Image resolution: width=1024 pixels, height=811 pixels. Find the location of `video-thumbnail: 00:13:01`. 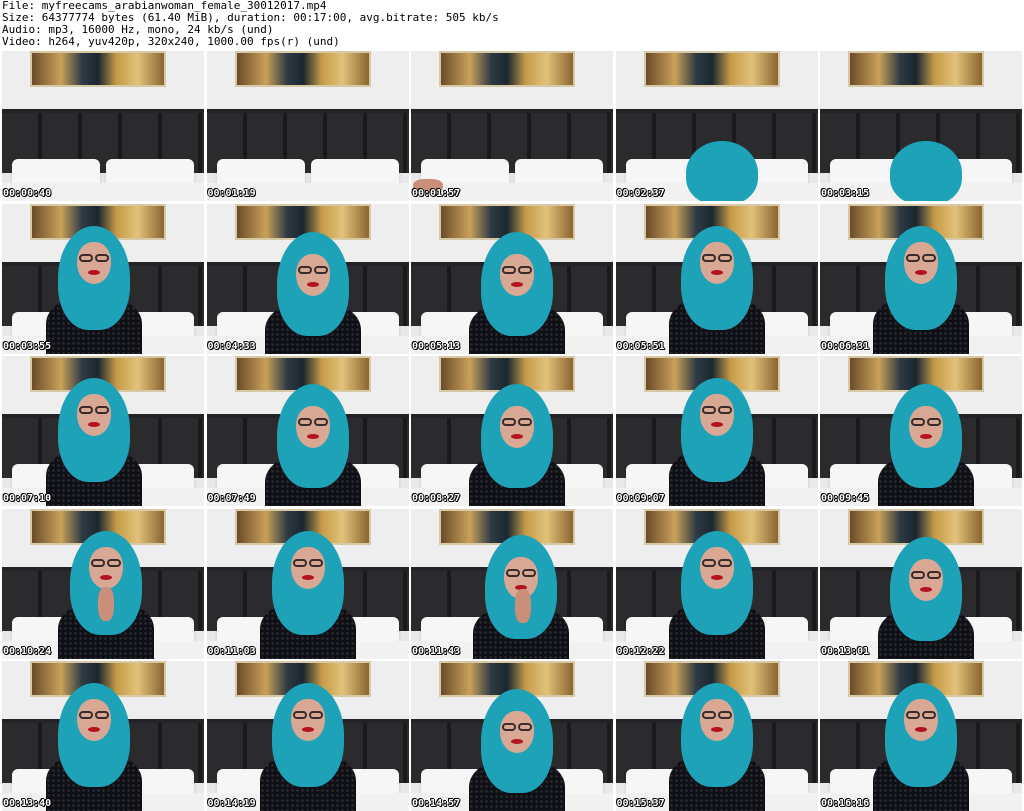

video-thumbnail: 00:13:01 is located at coordinates (921, 583).